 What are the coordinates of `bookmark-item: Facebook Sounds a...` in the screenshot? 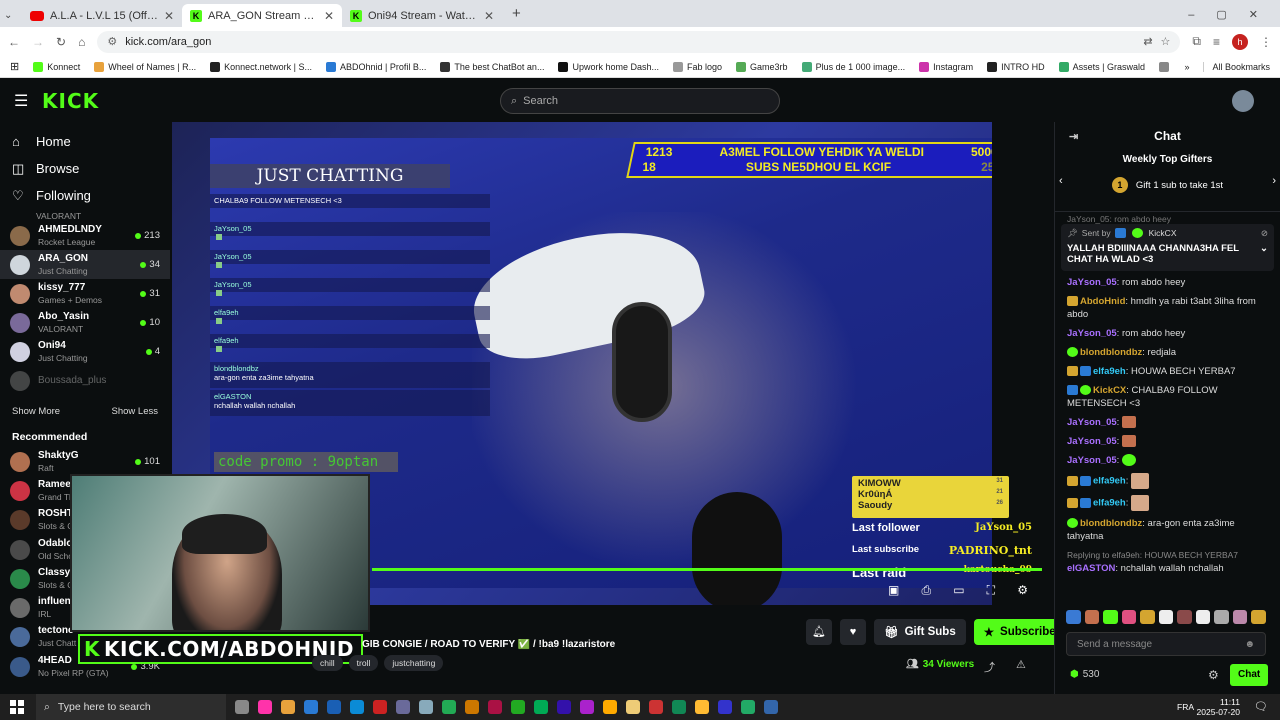 It's located at (1164, 66).